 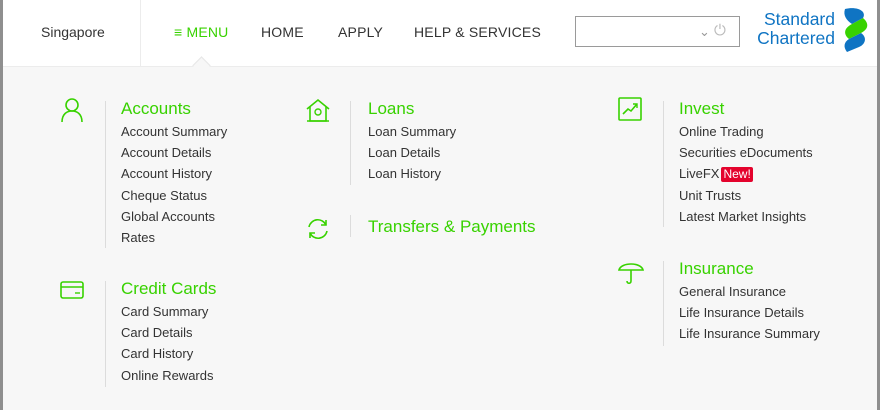 What do you see at coordinates (73, 32) in the screenshot?
I see `region-link: Singapore` at bounding box center [73, 32].